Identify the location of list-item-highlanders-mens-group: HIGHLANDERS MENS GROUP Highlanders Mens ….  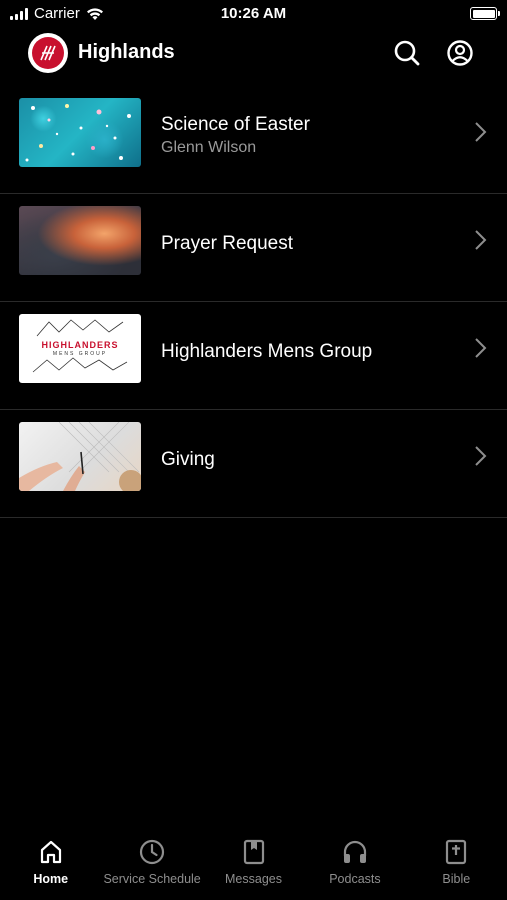
(253, 356).